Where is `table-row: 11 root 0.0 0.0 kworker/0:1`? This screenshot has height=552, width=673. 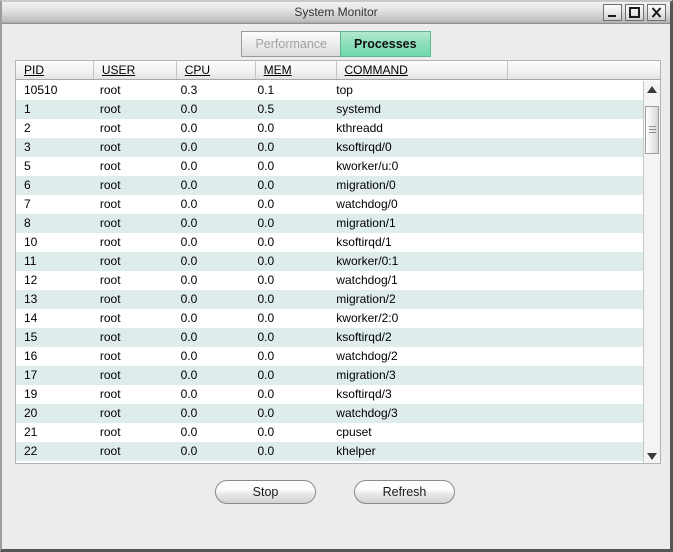 table-row: 11 root 0.0 0.0 kworker/0:1 is located at coordinates (329, 261).